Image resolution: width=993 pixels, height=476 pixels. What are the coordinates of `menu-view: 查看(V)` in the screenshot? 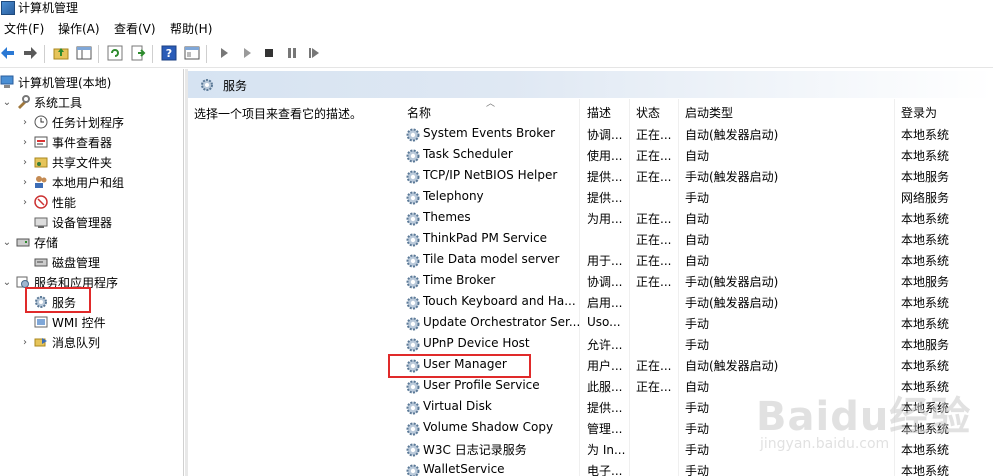 It's located at (135, 29).